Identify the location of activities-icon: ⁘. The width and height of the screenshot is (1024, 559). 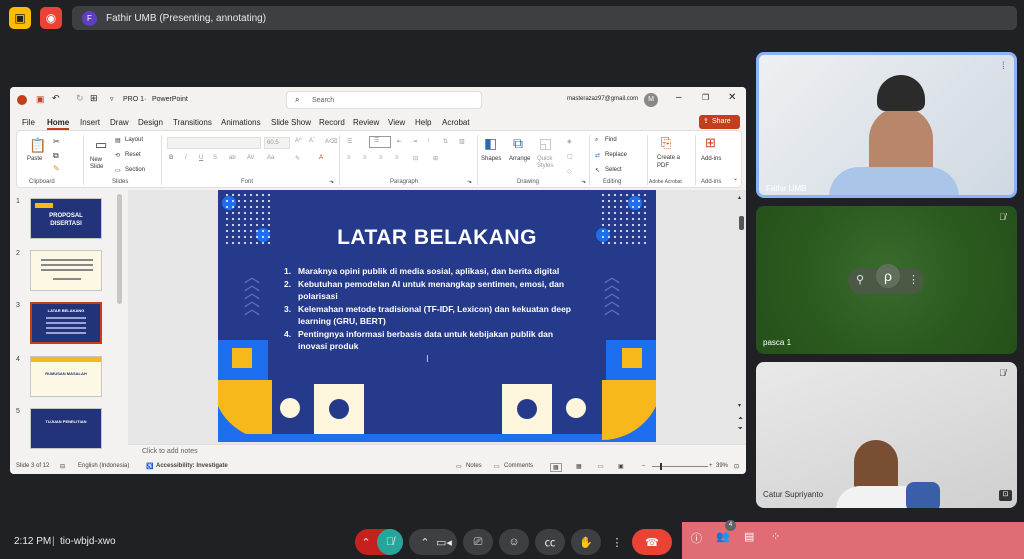
(775, 536).